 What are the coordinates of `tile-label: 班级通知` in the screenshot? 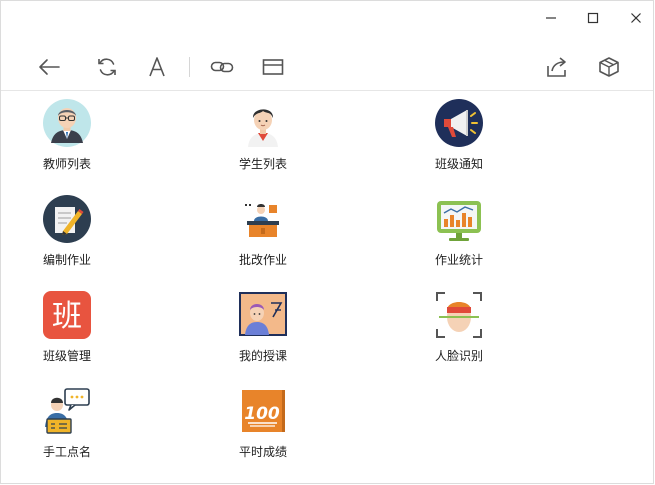 It's located at (459, 164).